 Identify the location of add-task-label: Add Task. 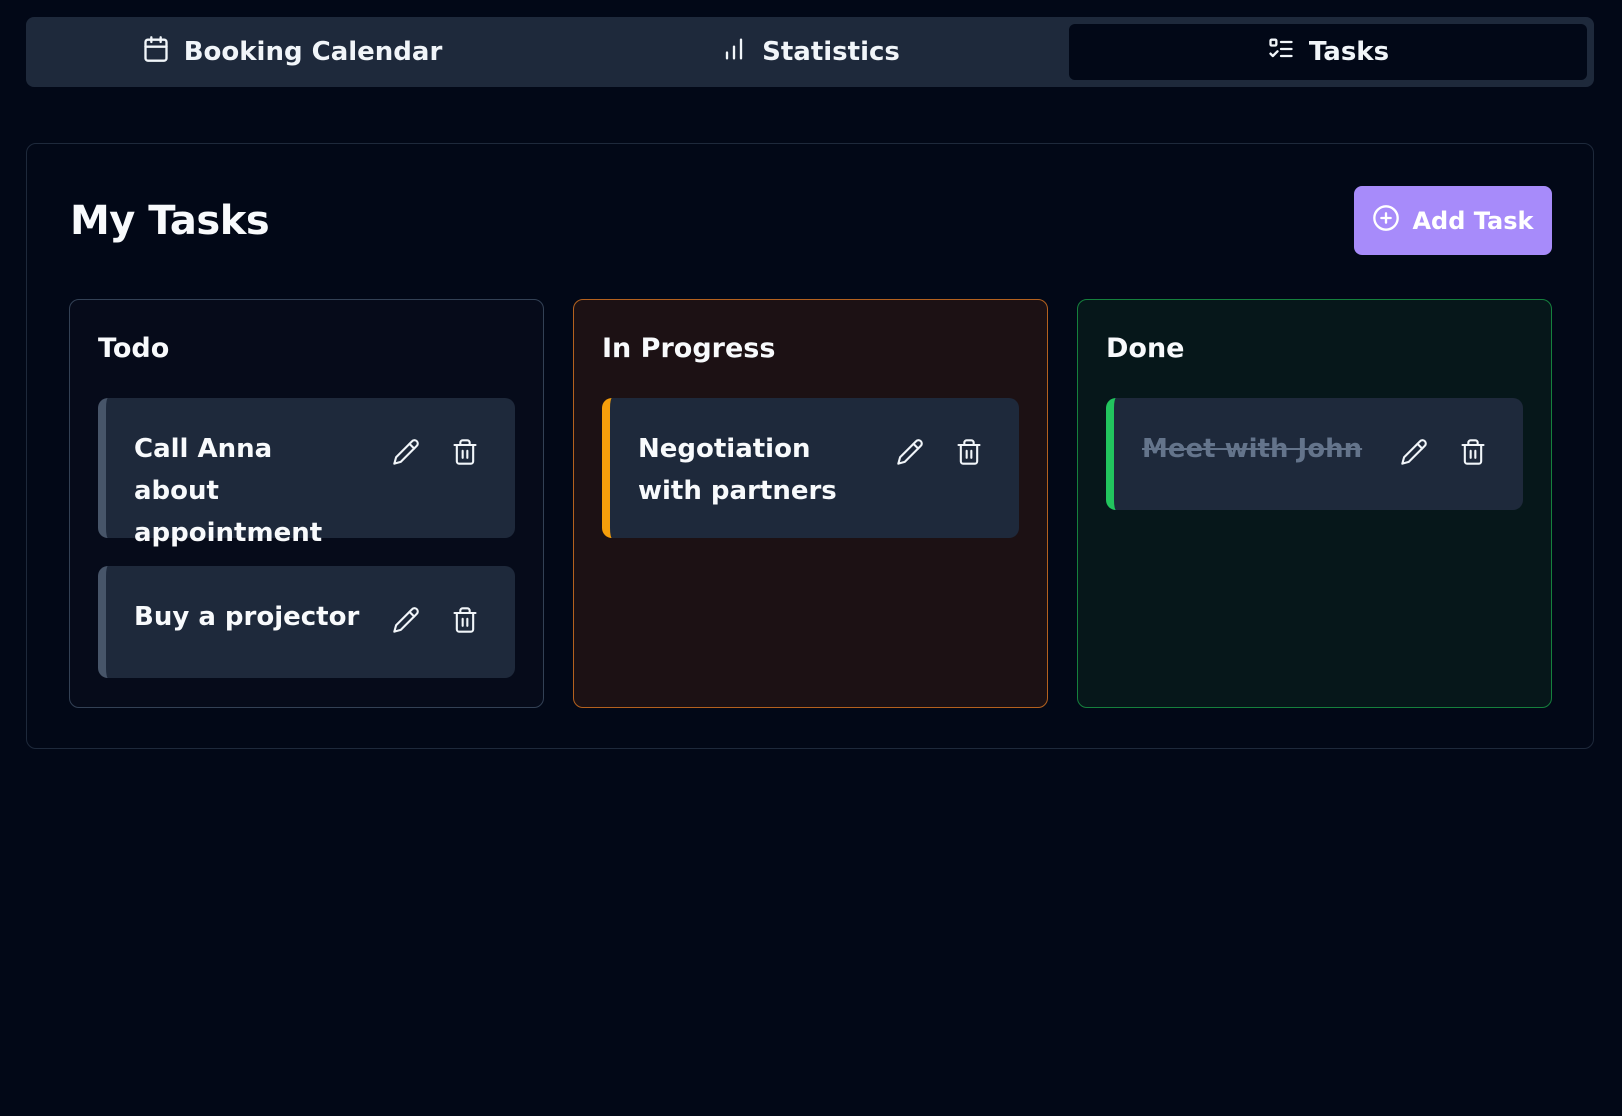
(1473, 220).